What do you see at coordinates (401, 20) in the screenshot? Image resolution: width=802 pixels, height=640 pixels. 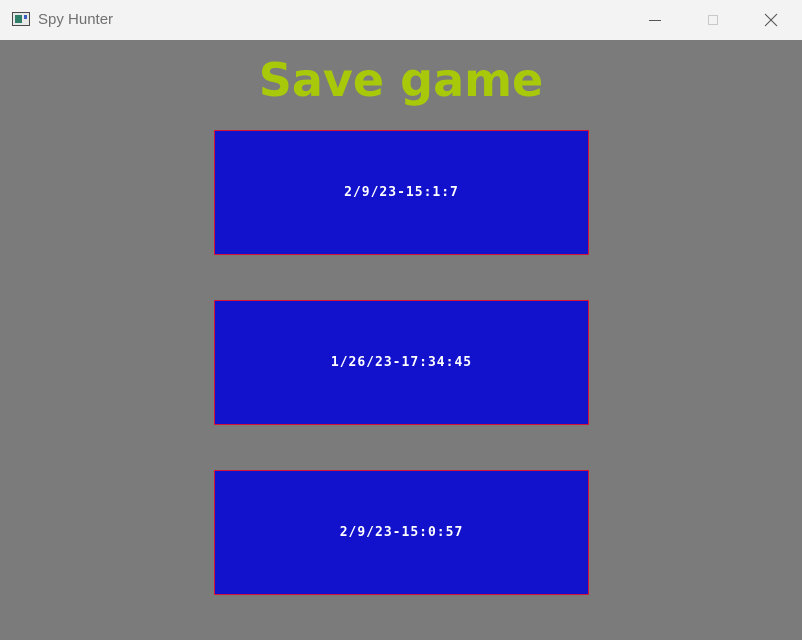 I see `title-bar: Spy Hunter` at bounding box center [401, 20].